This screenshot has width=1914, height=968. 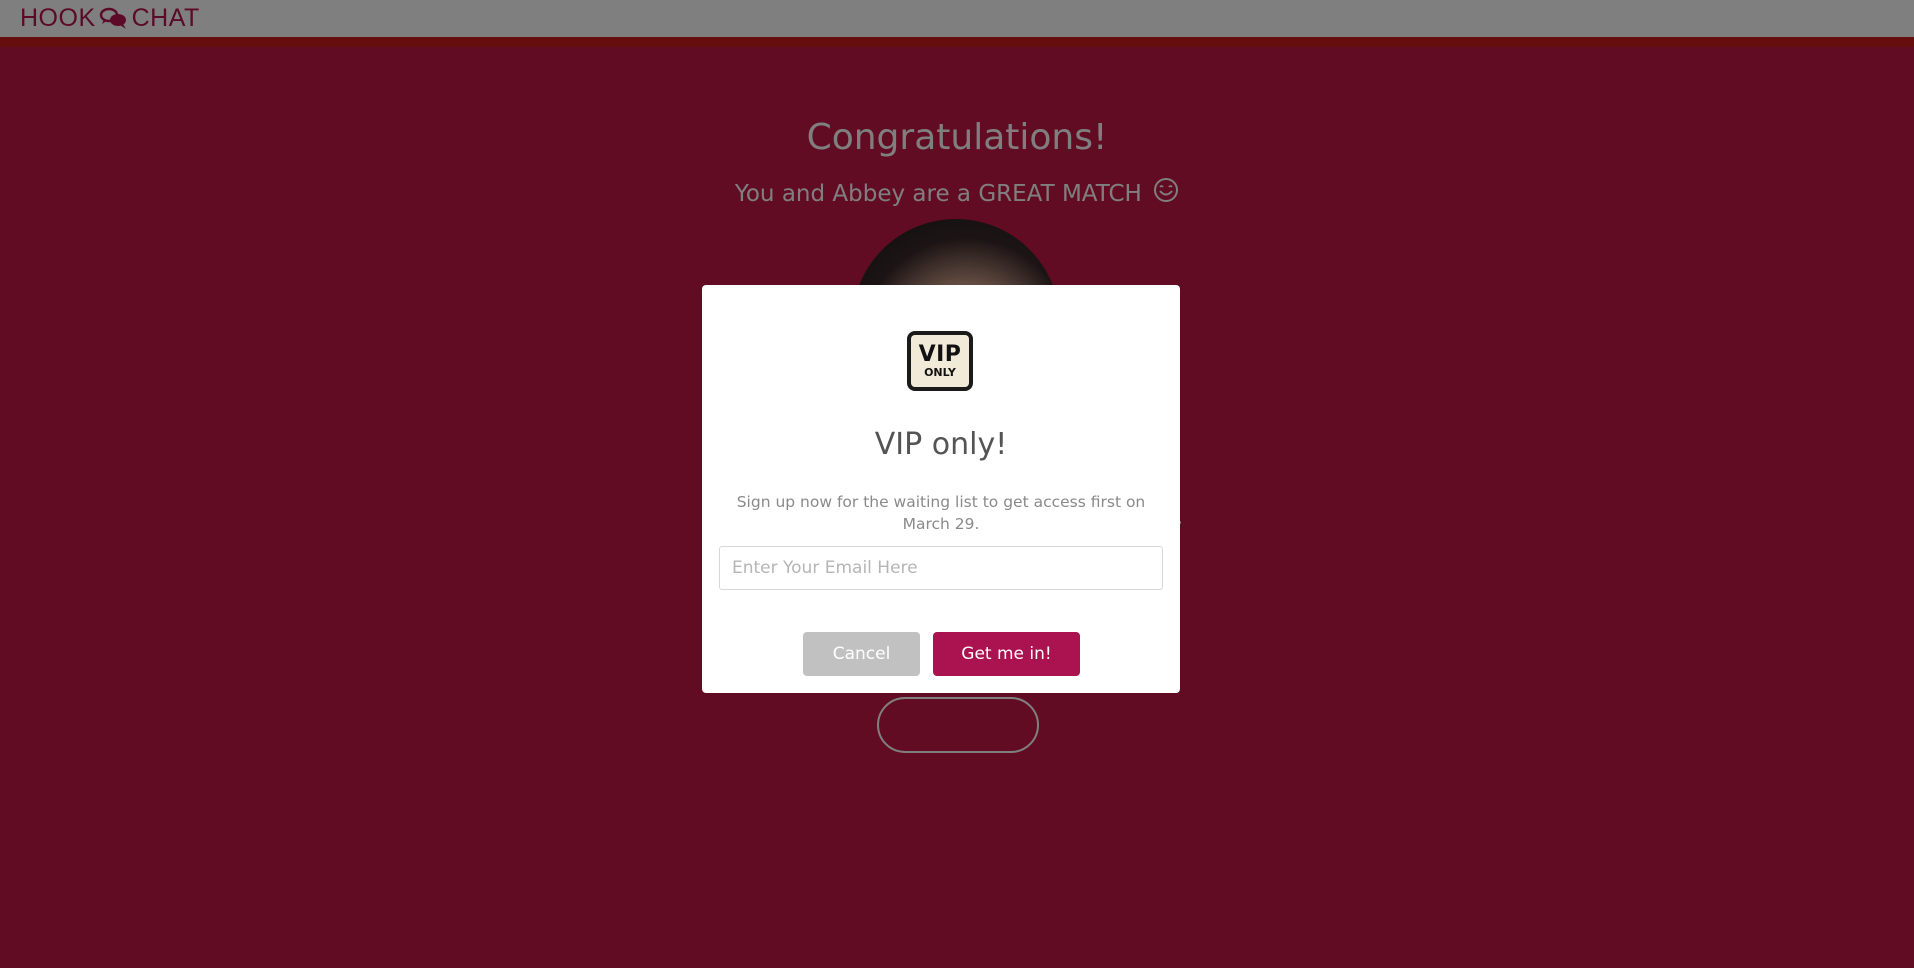 I want to click on cancel-button: Cancel, so click(x=861, y=654).